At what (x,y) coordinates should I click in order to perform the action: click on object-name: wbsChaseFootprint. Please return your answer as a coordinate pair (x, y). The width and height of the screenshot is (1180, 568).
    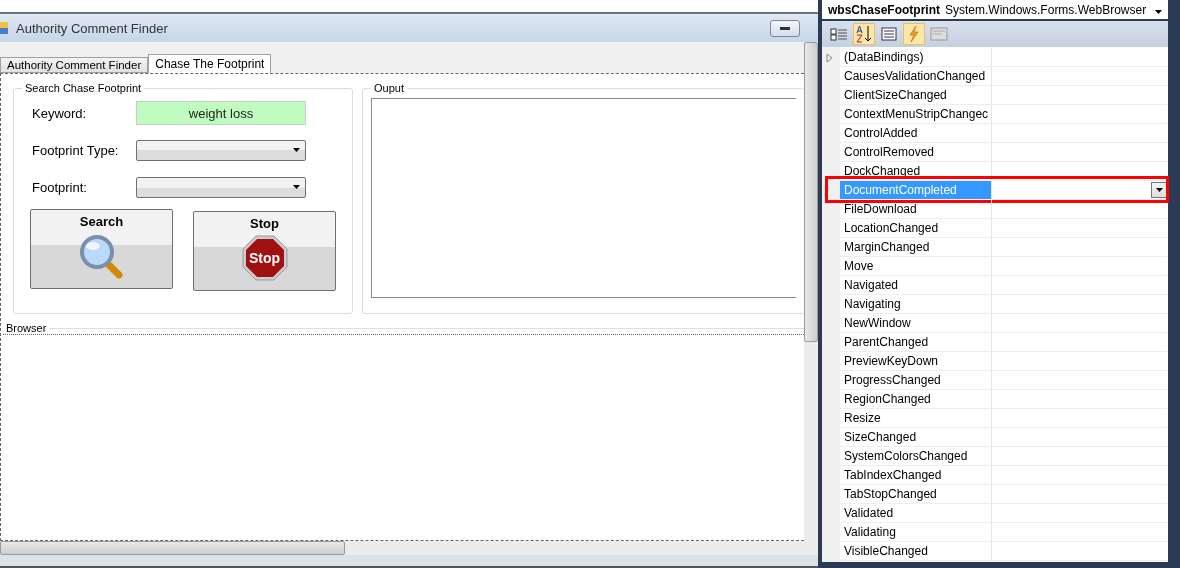
    Looking at the image, I should click on (884, 9).